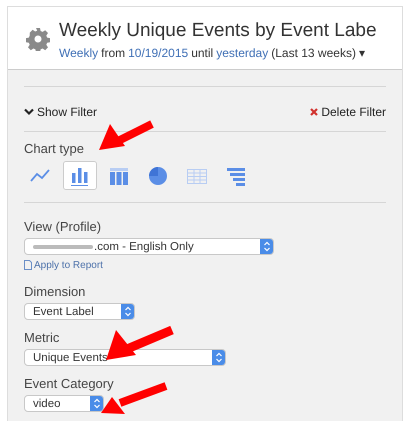 Image resolution: width=404 pixels, height=421 pixels. What do you see at coordinates (80, 175) in the screenshot?
I see `column-chart-button` at bounding box center [80, 175].